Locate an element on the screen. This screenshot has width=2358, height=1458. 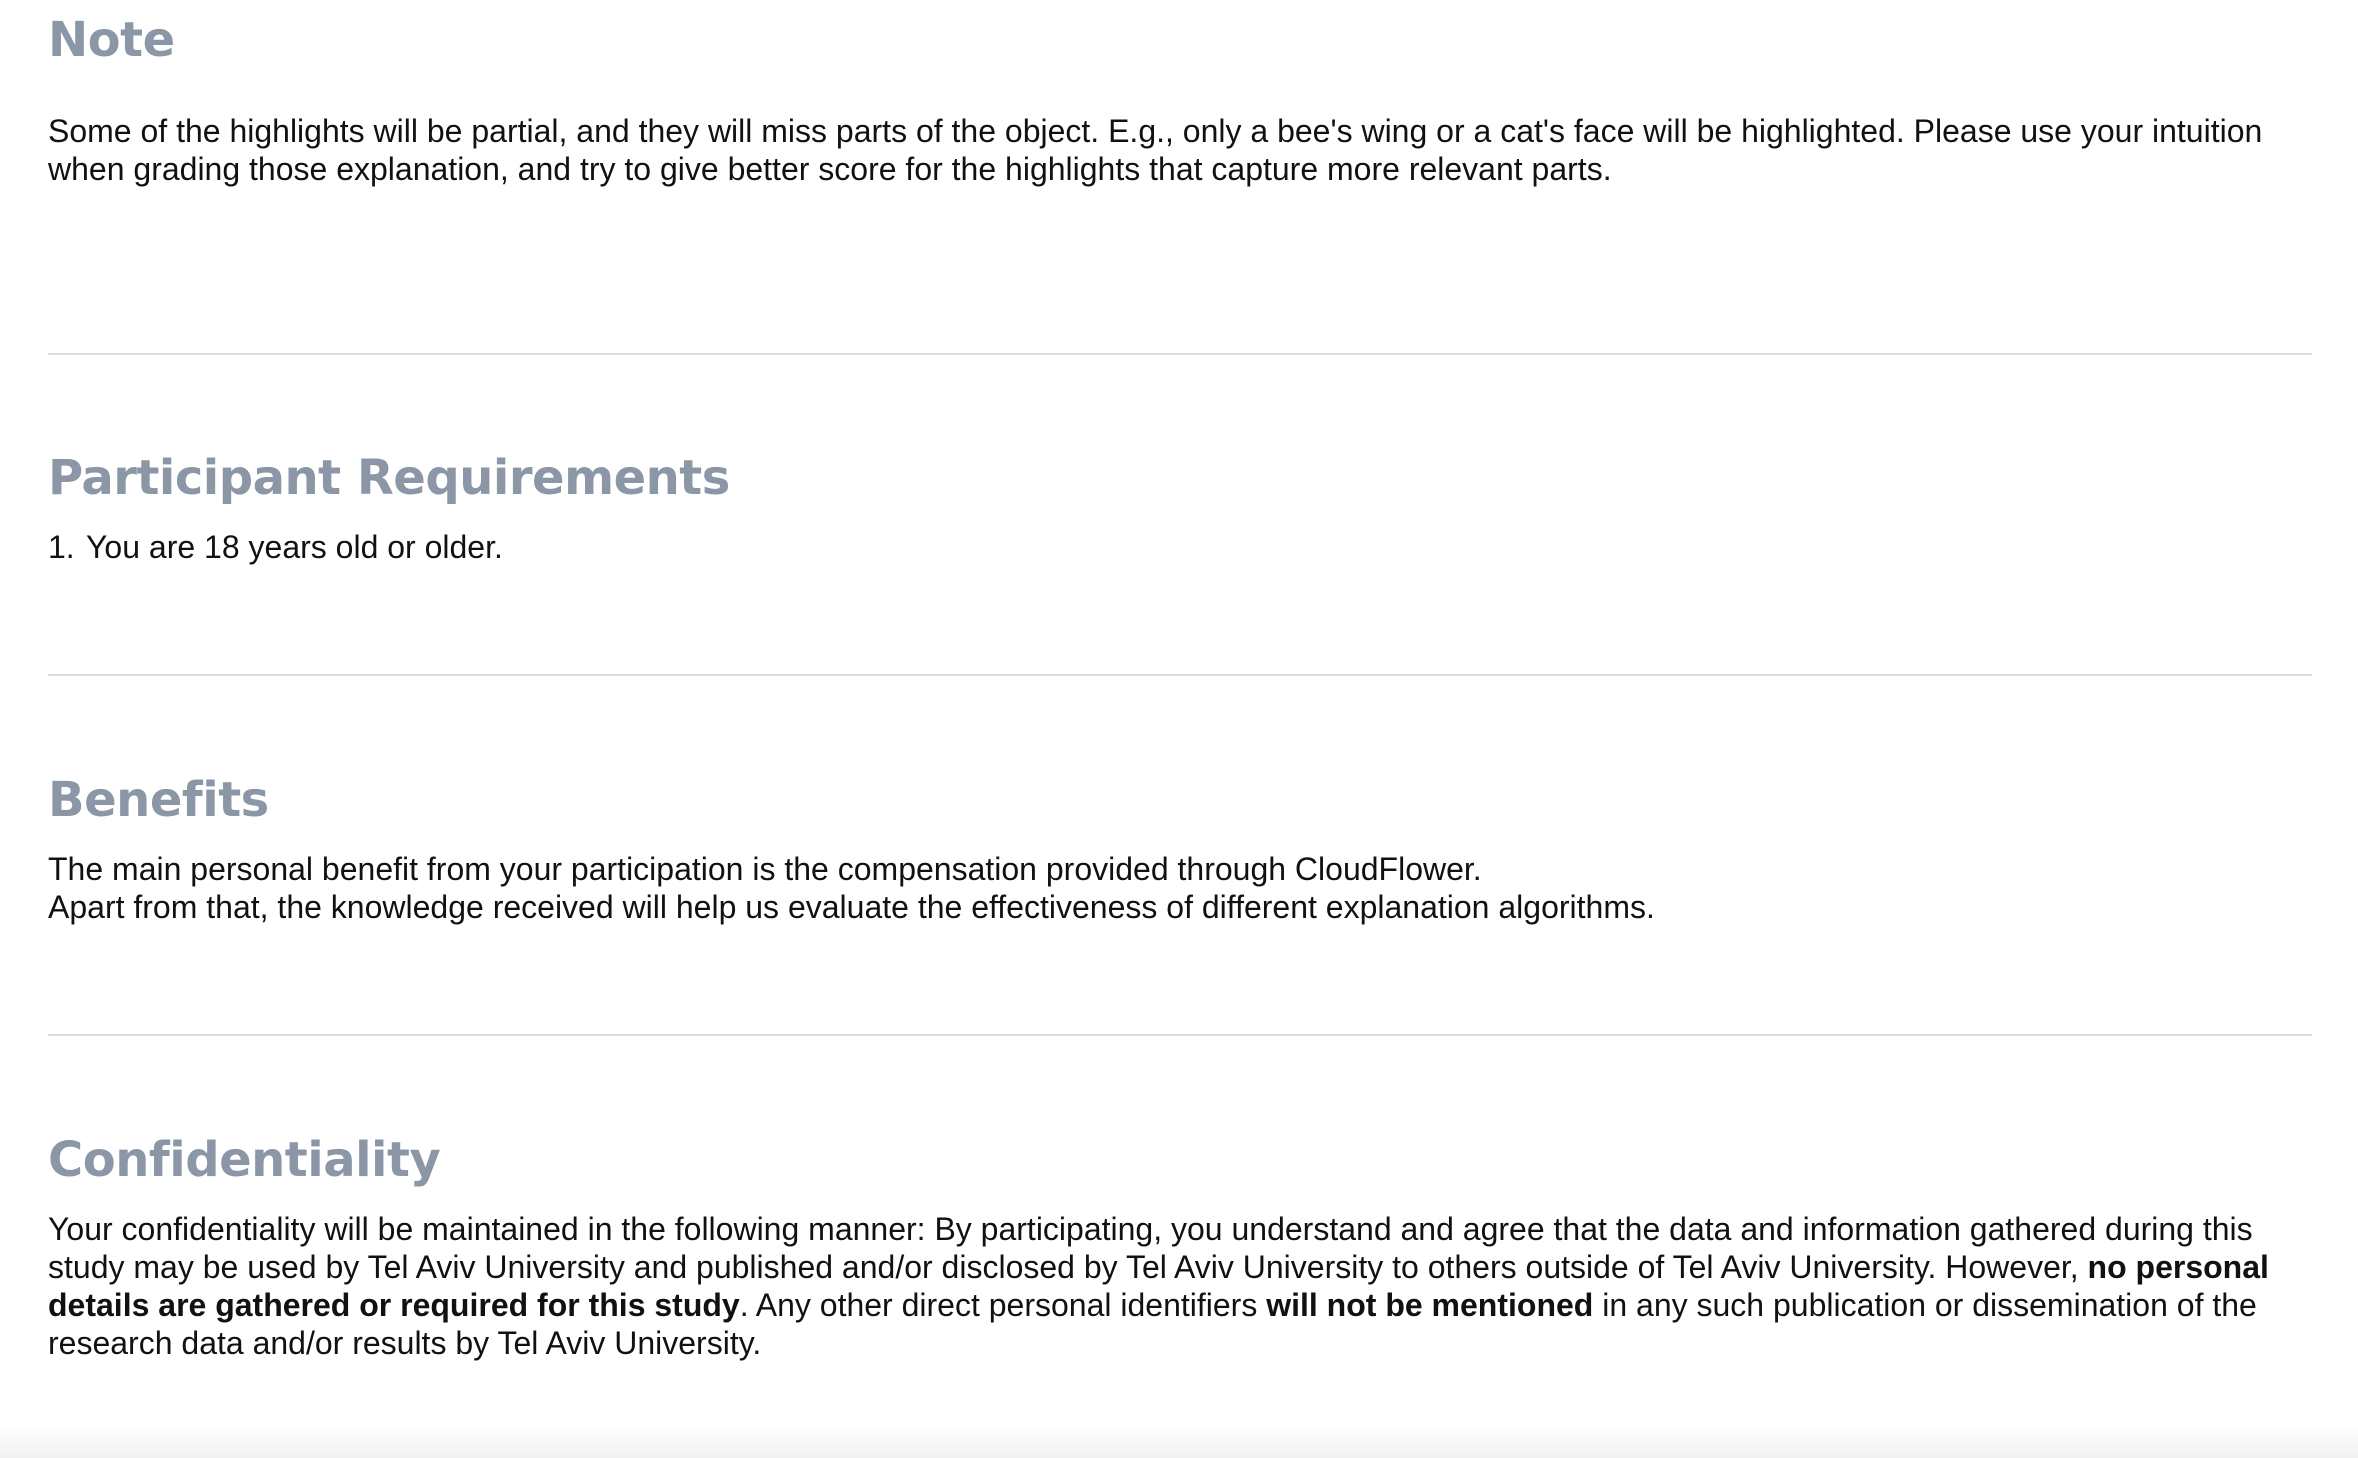
note-heading: Note is located at coordinates (111, 40).